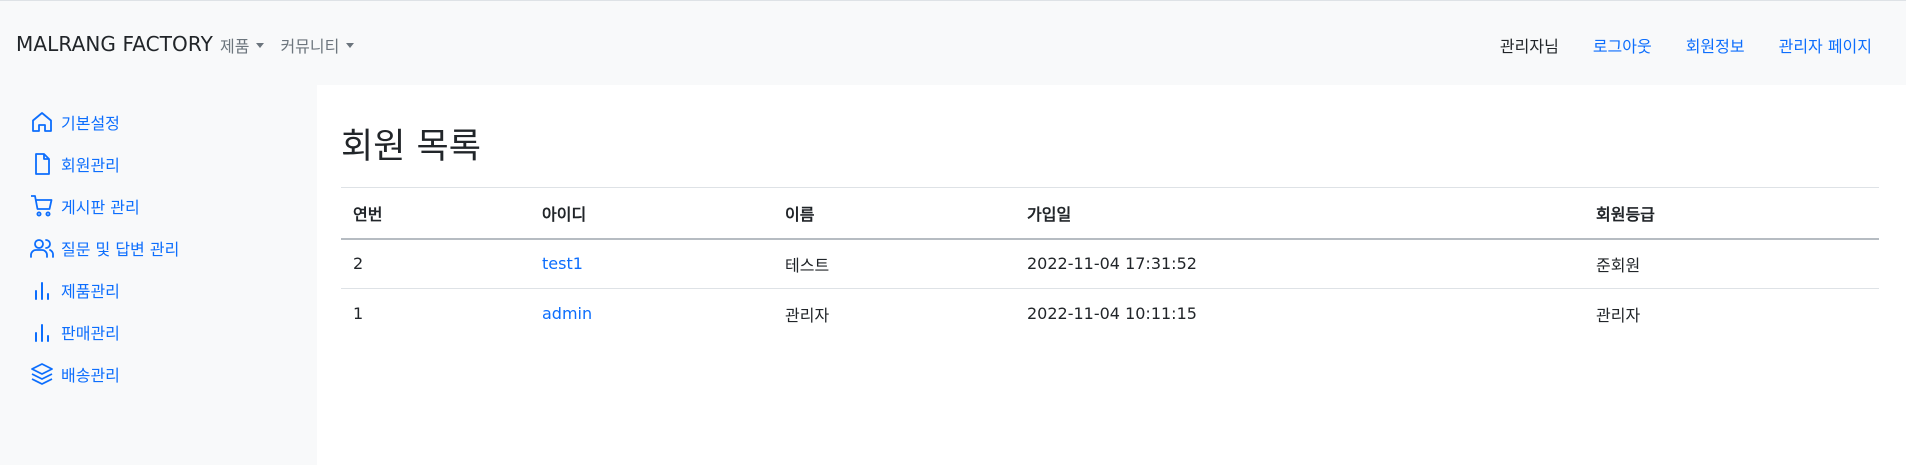 The width and height of the screenshot is (1906, 465). I want to click on sidebar-item-basic-settings: 기본설정, so click(75, 122).